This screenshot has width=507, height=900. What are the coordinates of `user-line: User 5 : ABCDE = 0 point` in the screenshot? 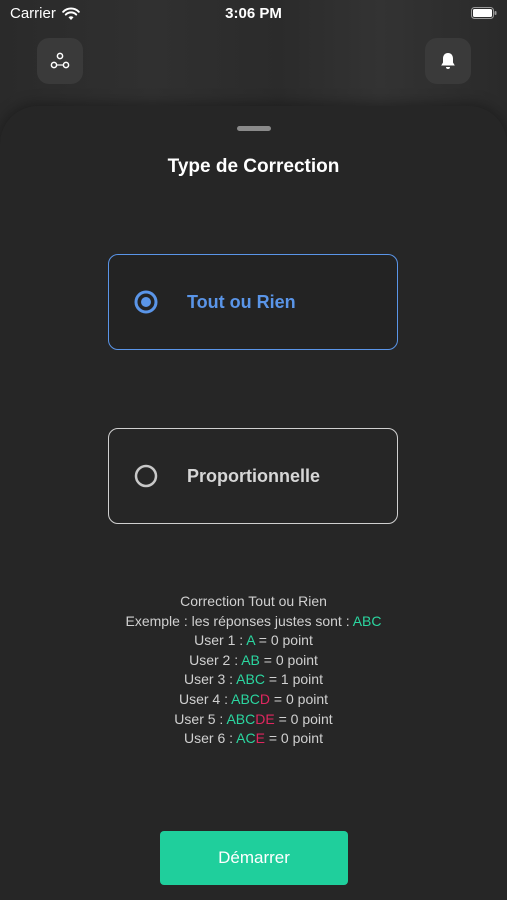 It's located at (253, 720).